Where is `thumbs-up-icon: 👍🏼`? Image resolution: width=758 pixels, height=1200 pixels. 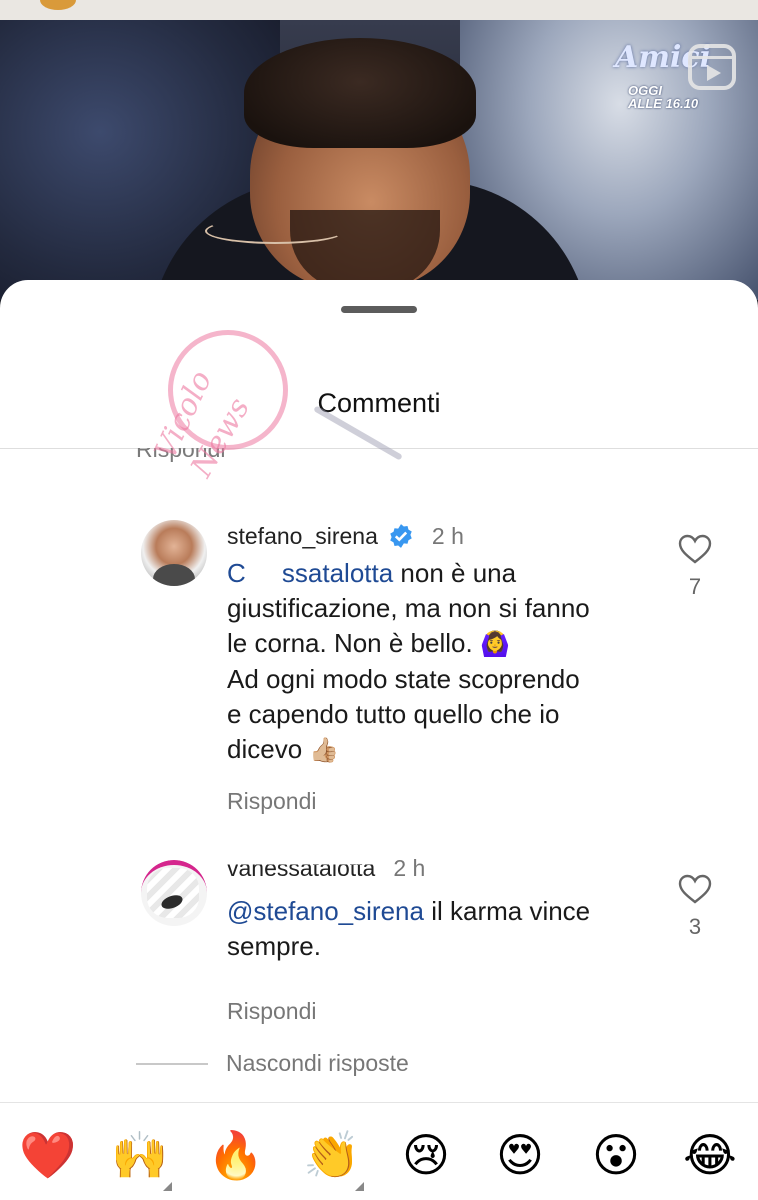
thumbs-up-icon: 👍🏼 is located at coordinates (324, 750).